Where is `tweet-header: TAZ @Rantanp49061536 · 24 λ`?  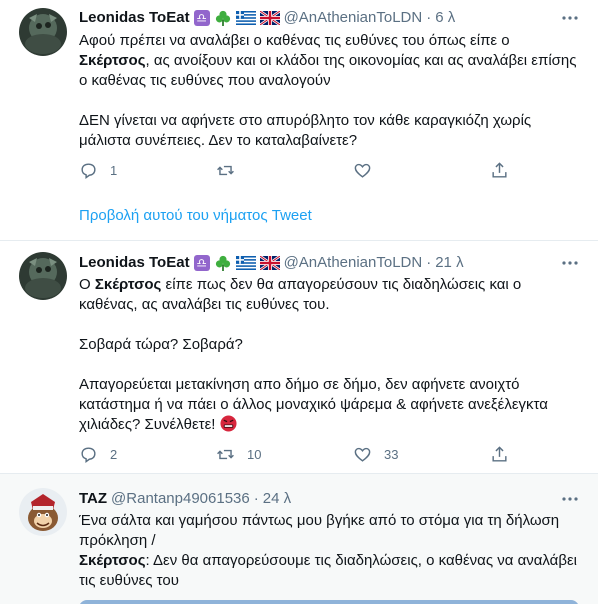 tweet-header: TAZ @Rantanp49061536 · 24 λ is located at coordinates (318, 499).